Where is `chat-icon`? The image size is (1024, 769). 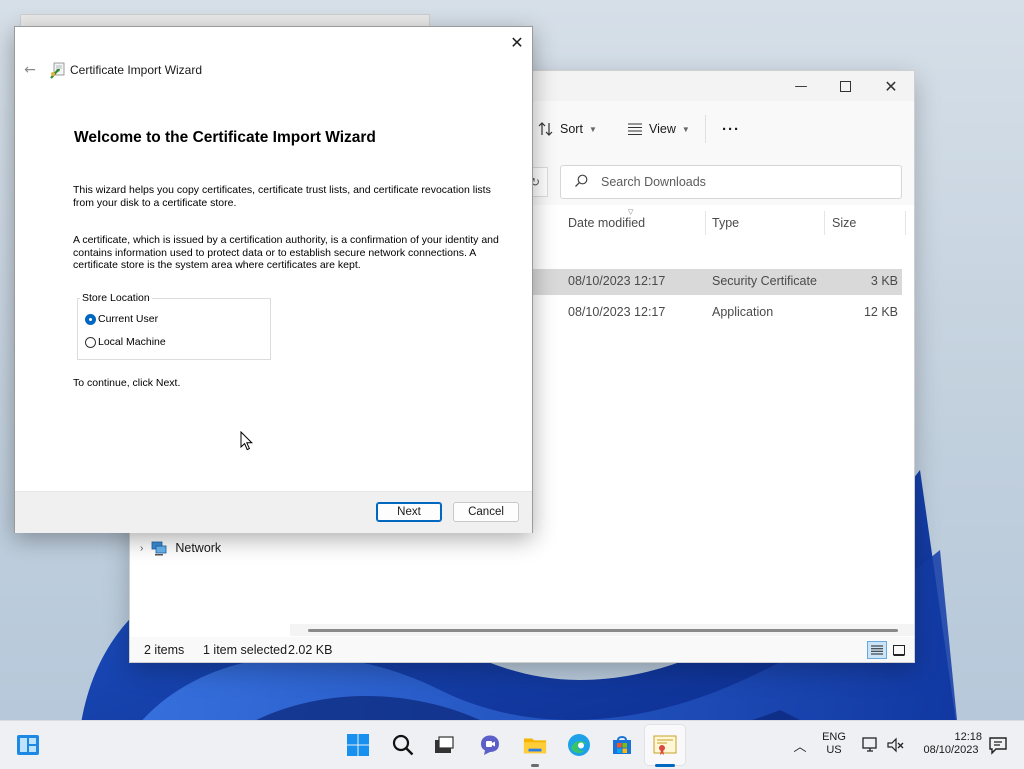 chat-icon is located at coordinates (490, 745).